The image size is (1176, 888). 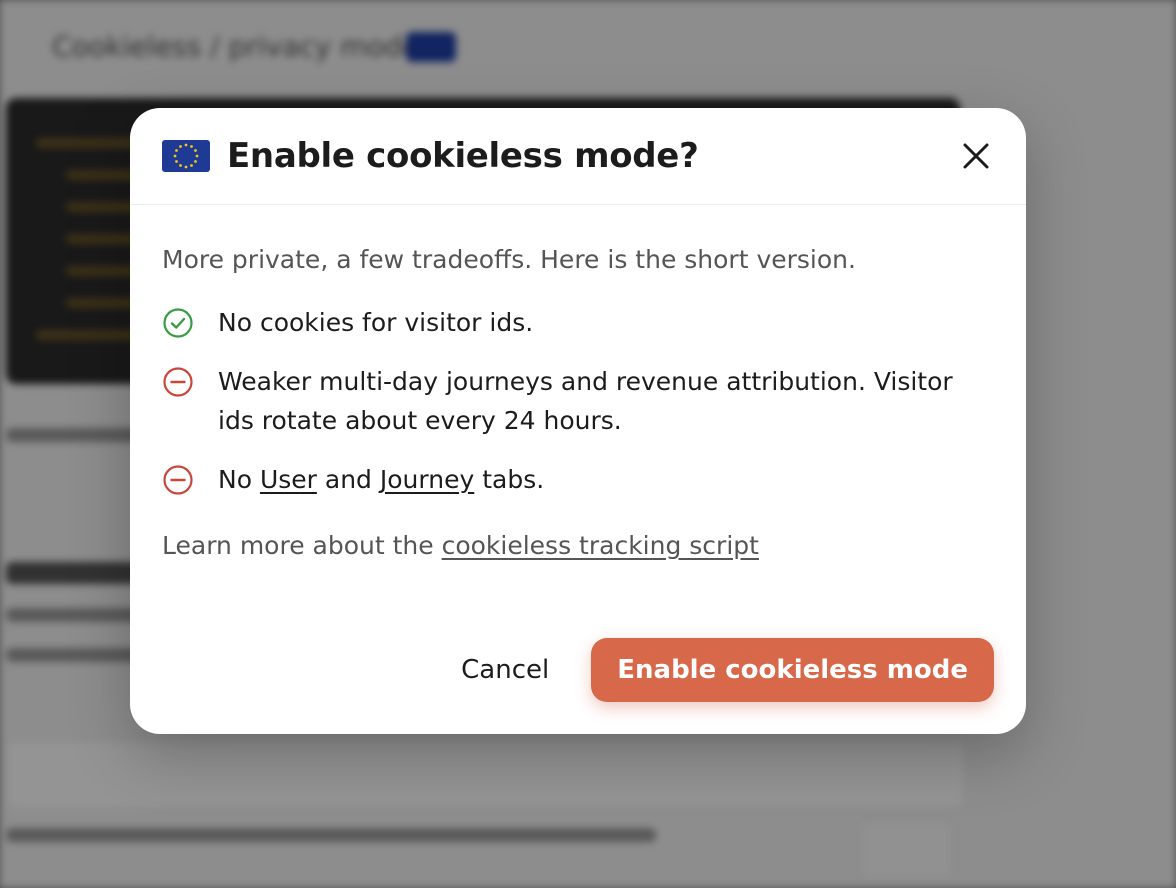 What do you see at coordinates (578, 479) in the screenshot?
I see `list-item: No User and Journey tabs.` at bounding box center [578, 479].